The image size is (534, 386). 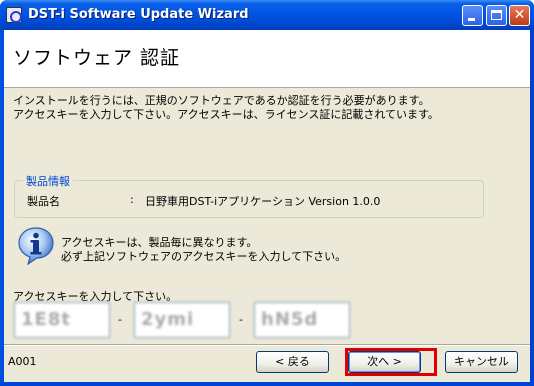 What do you see at coordinates (221, 100) in the screenshot?
I see `instructions-line-1: インストールを行うには、正規のソフトウェアであるか認証を行う必要があります。` at bounding box center [221, 100].